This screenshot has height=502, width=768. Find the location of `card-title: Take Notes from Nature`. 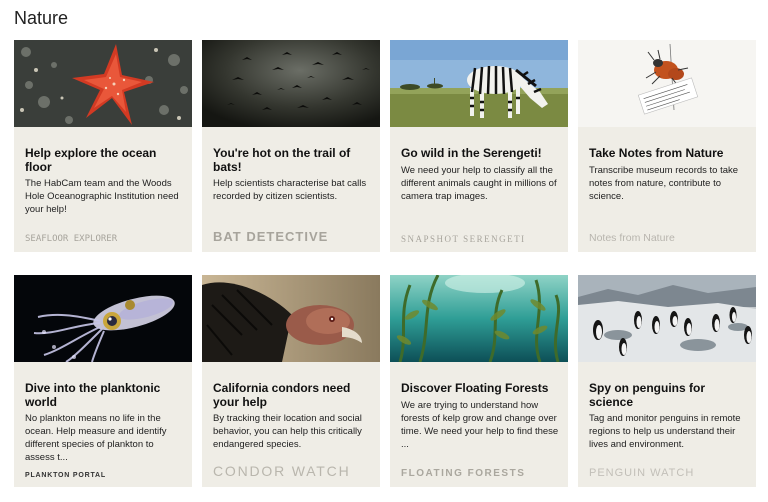

card-title: Take Notes from Nature is located at coordinates (656, 153).